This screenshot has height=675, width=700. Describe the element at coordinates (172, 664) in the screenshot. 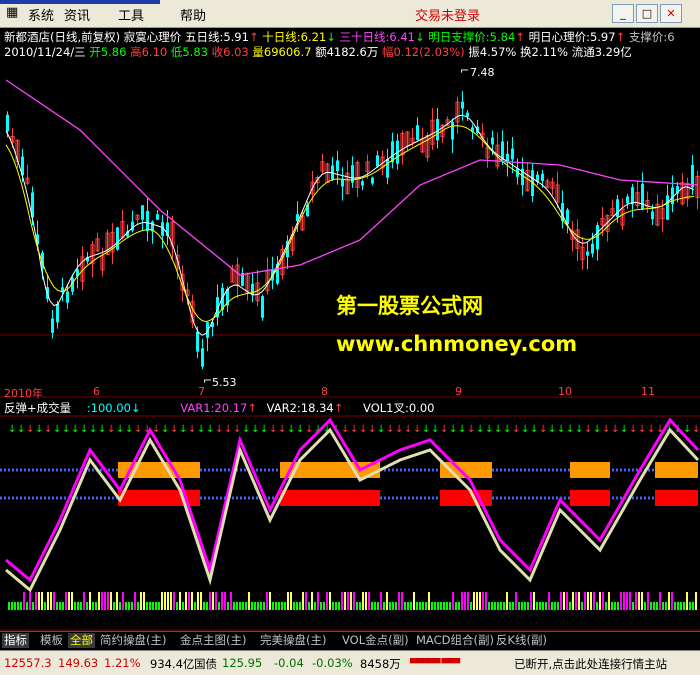

I see `index-amount: 934.4亿` at that location.